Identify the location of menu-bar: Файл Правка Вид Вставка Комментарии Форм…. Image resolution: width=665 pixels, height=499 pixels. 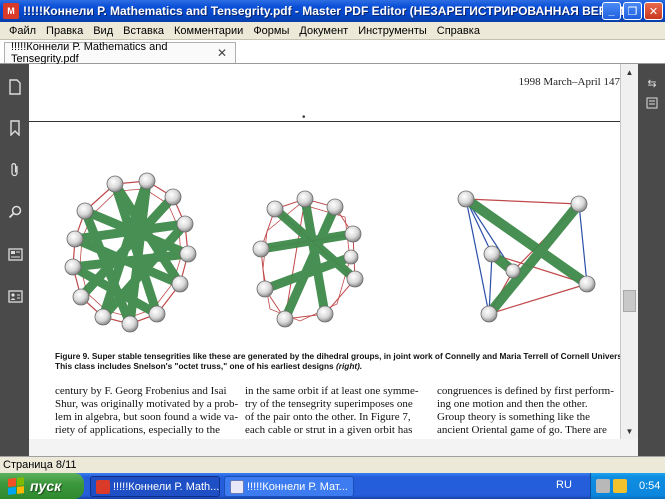
(332, 31).